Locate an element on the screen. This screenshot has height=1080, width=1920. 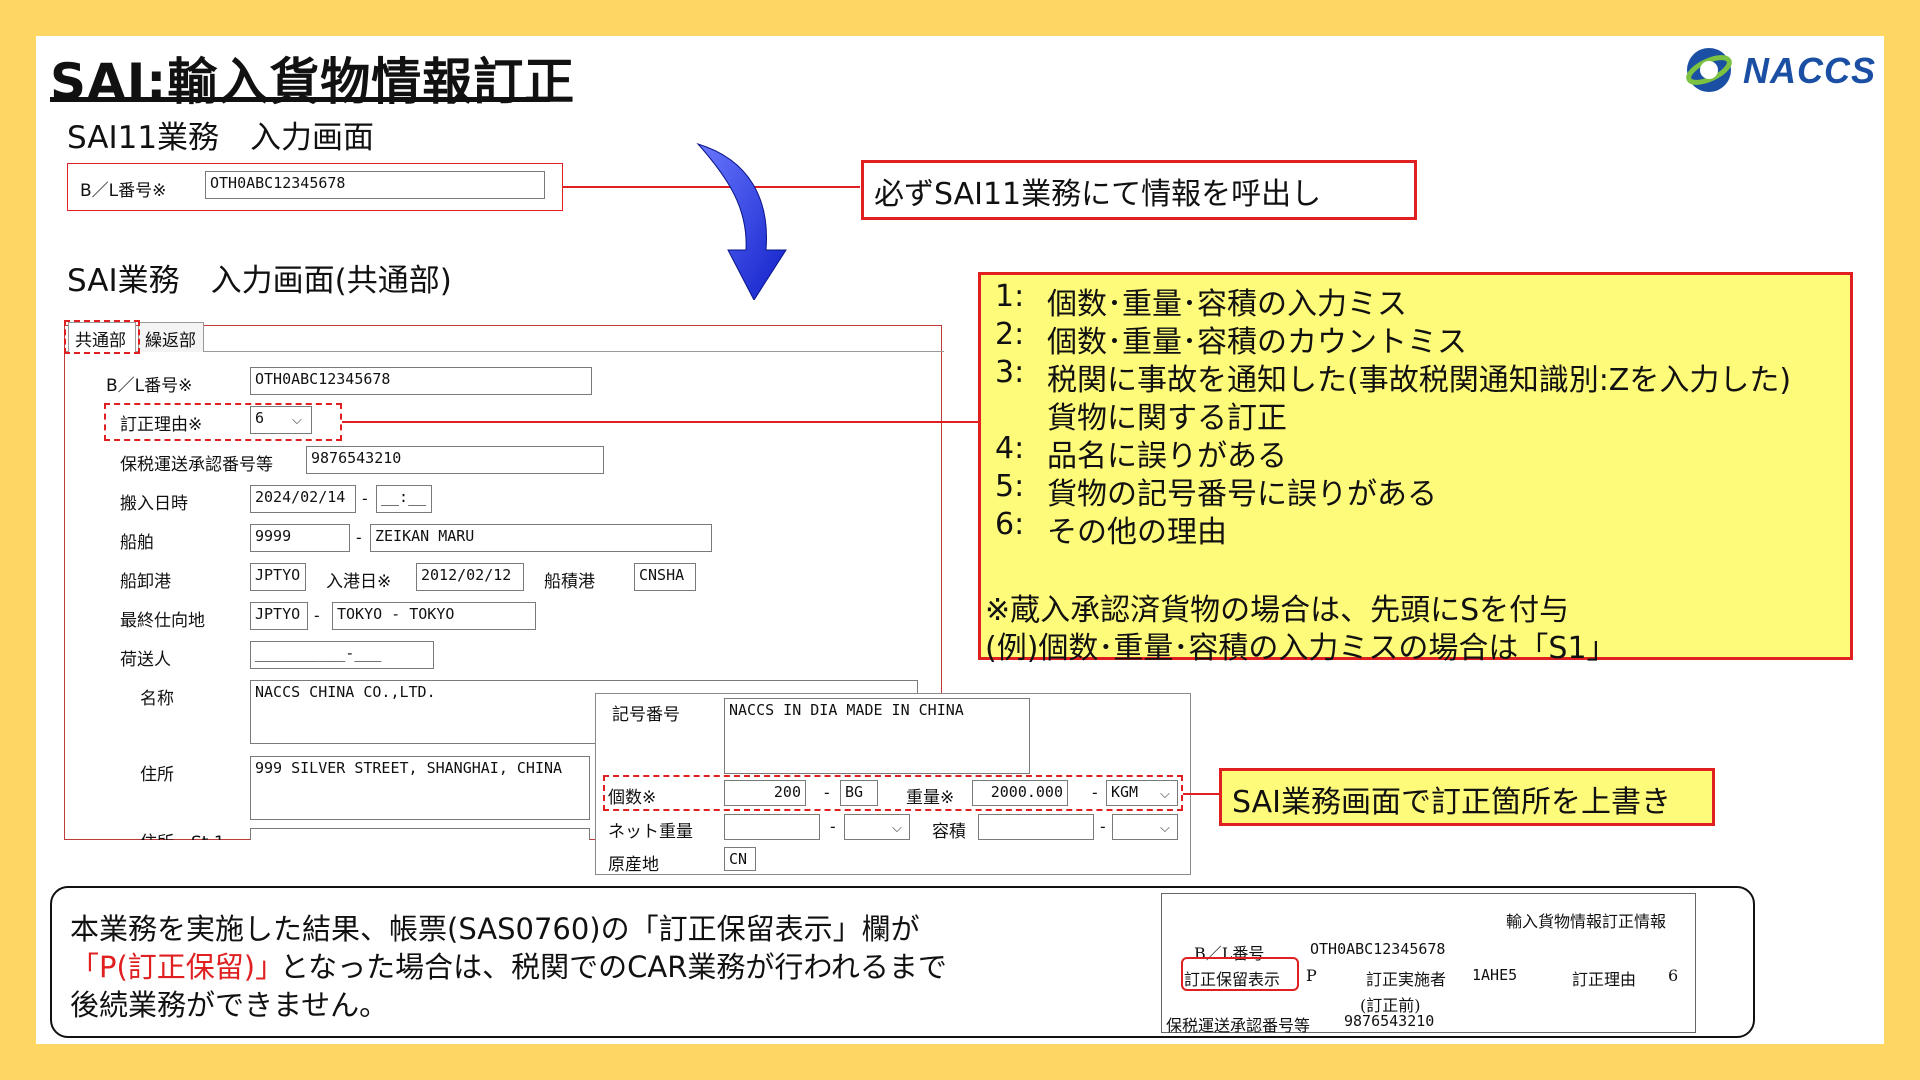
origin-label: 原産地 is located at coordinates (633, 865).